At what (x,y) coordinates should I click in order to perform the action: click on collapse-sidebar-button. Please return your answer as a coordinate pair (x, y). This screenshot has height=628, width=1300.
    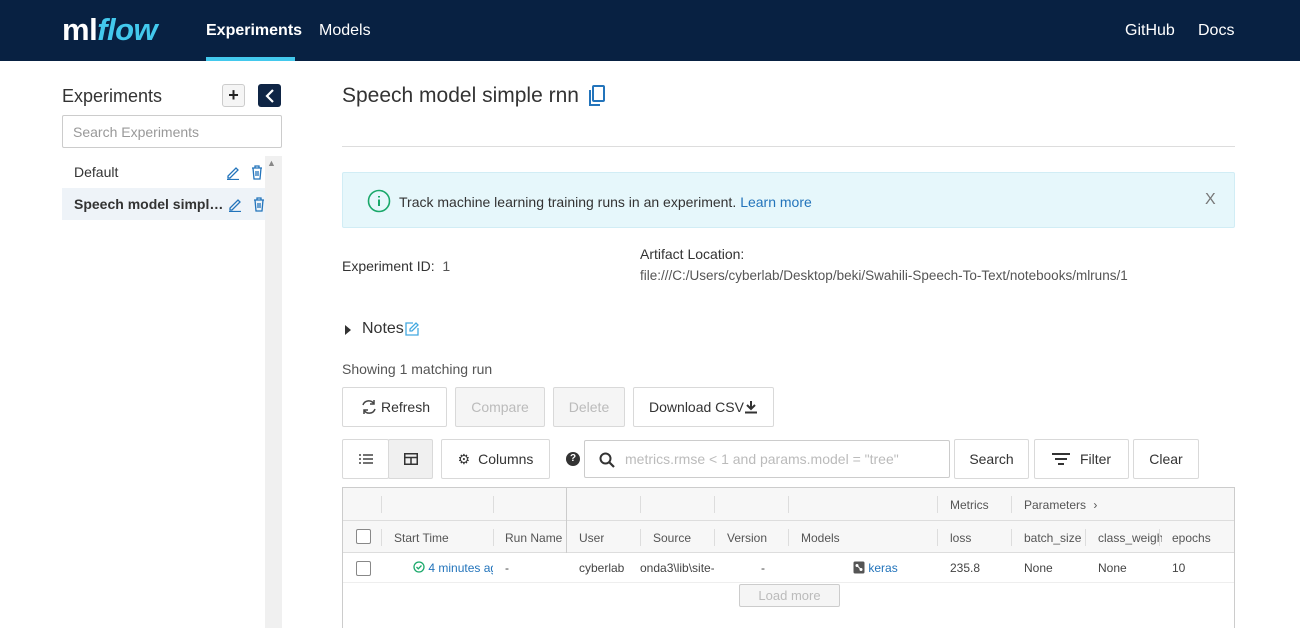
    Looking at the image, I should click on (269, 95).